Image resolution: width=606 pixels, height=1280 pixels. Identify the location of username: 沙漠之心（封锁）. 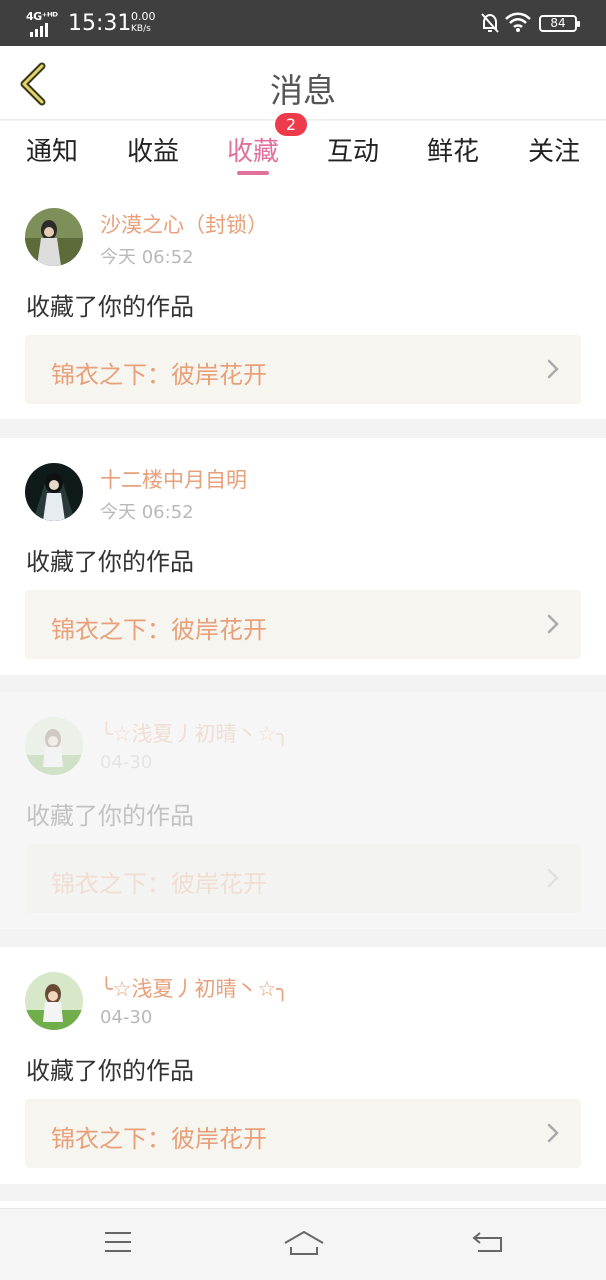
(184, 224).